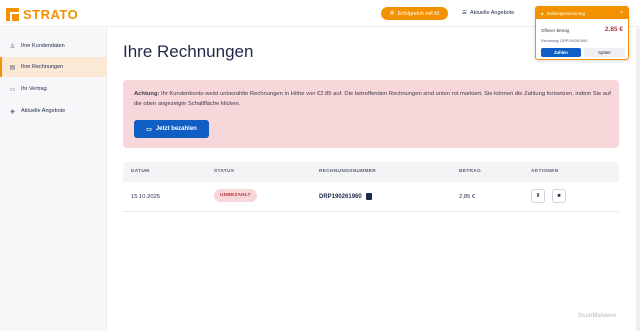 The width and height of the screenshot is (640, 331). I want to click on sidebar-item-kundendaten: ♙ Ihre Kundendaten, so click(53, 46).